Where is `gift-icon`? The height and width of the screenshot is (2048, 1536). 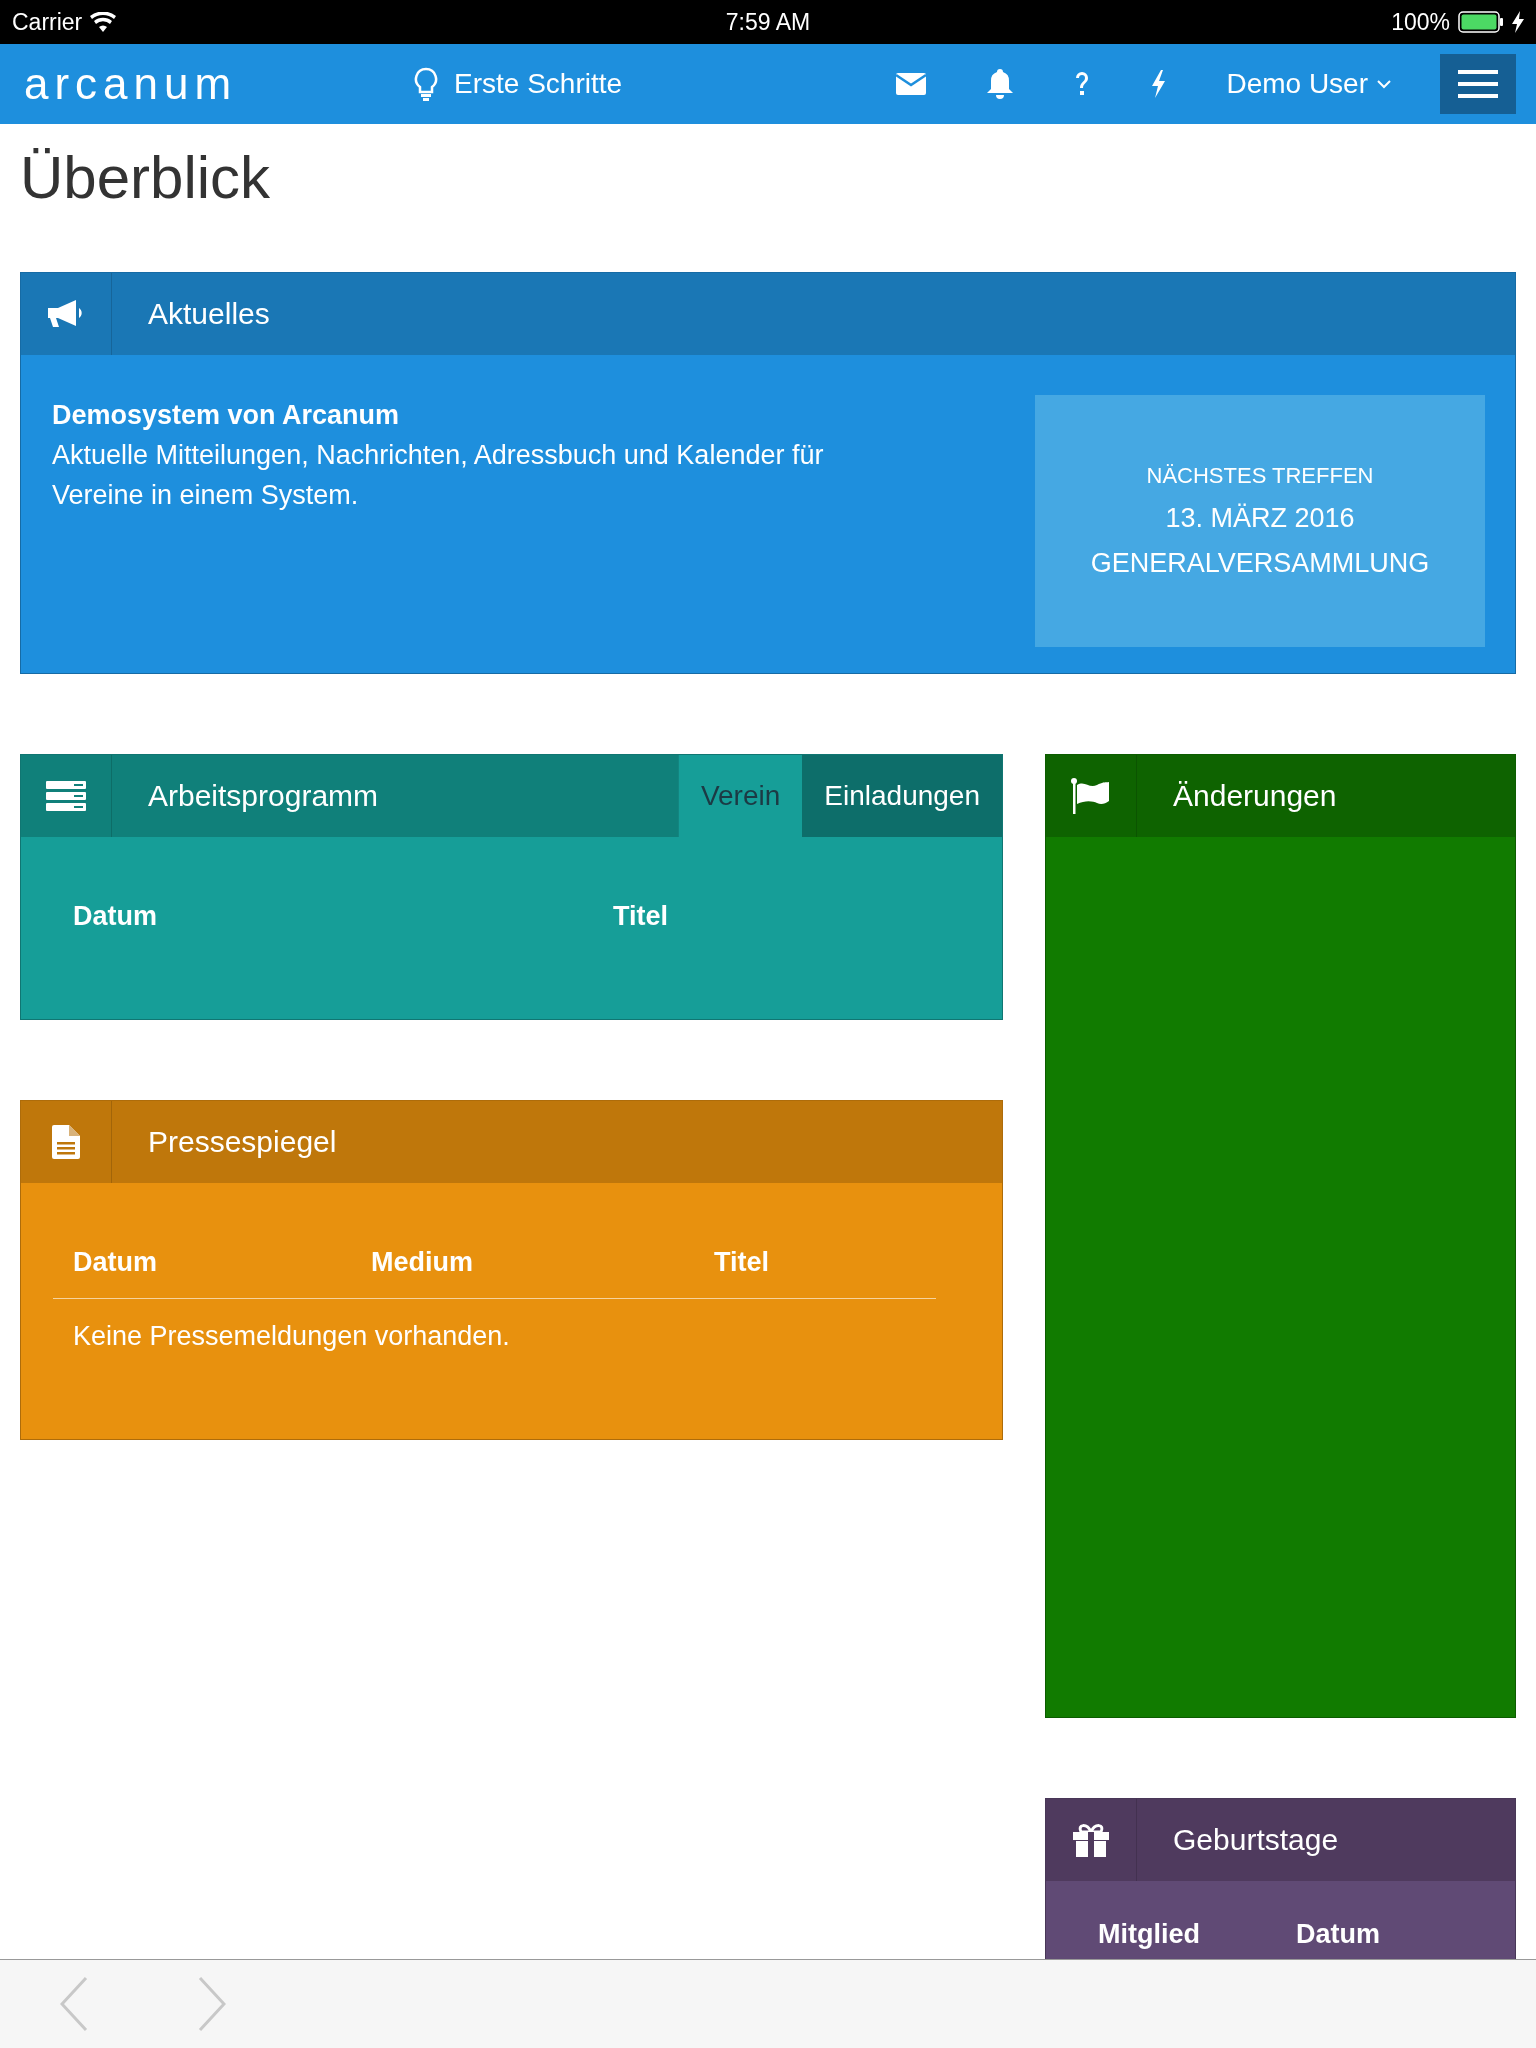 gift-icon is located at coordinates (1091, 1840).